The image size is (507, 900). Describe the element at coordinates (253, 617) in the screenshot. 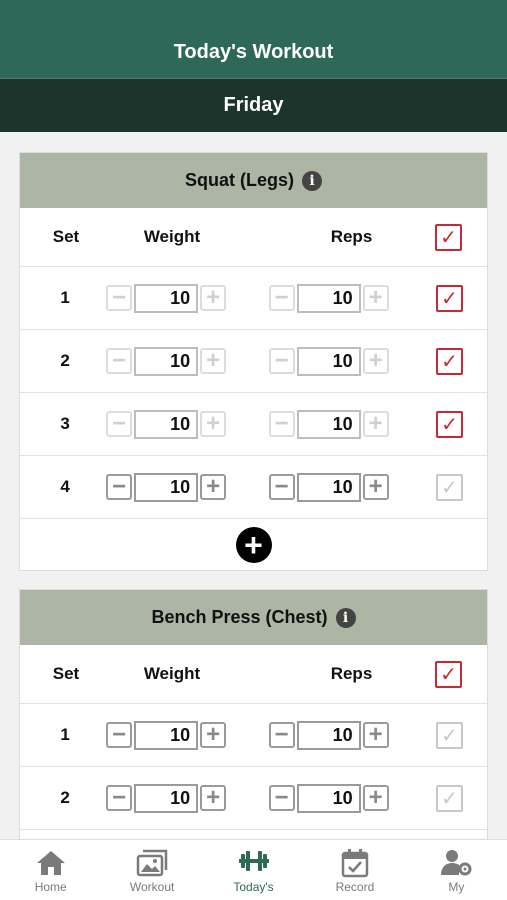

I see `exercise-header: Bench Press (Chest) i` at that location.